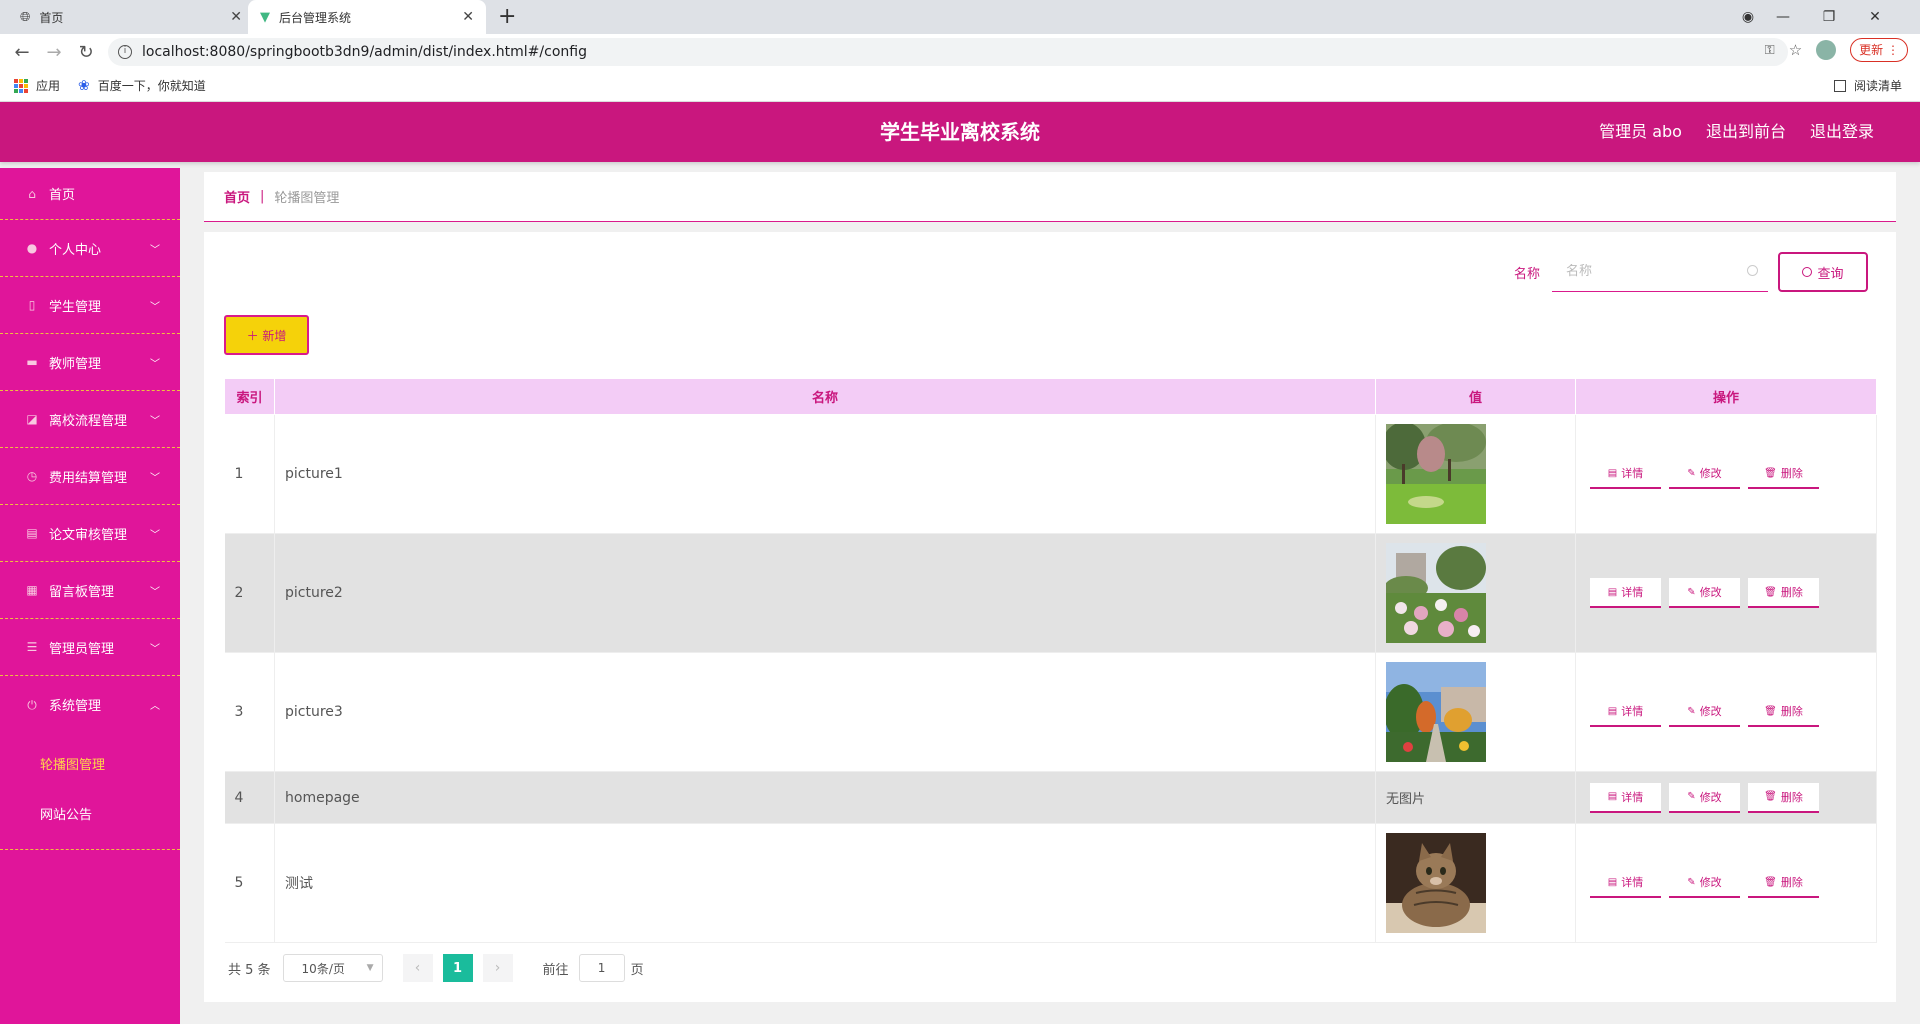 This screenshot has width=1920, height=1024. Describe the element at coordinates (507, 17) in the screenshot. I see `new-tab-button: +` at that location.